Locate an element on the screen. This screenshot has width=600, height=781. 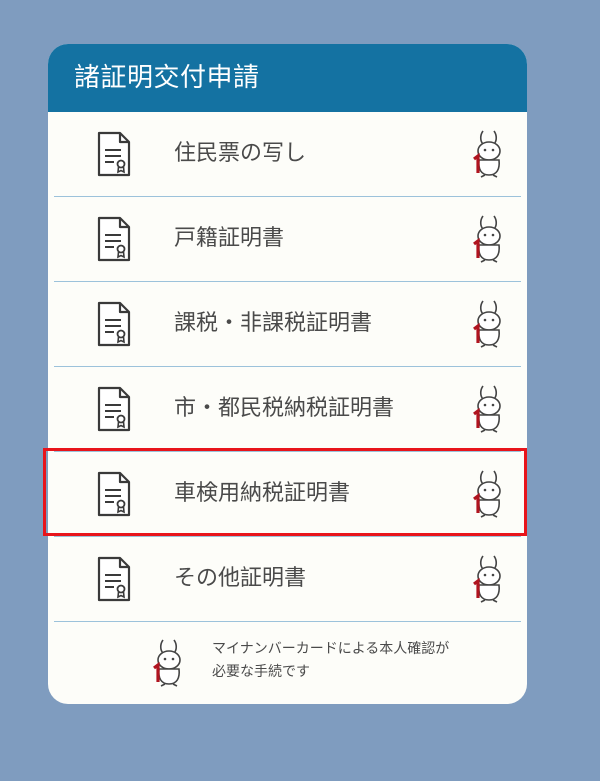
list-item-shaken: 車検用納税証明書 is located at coordinates (287, 494).